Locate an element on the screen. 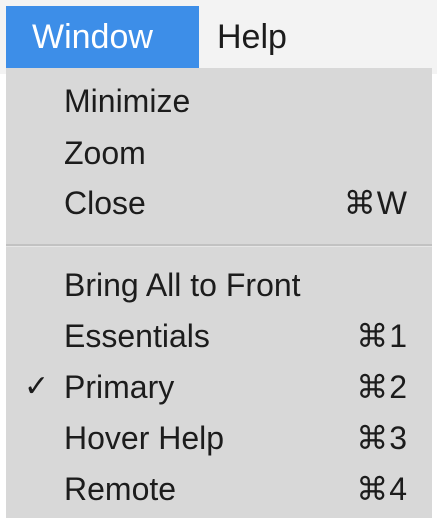 Image resolution: width=437 pixels, height=518 pixels. menu-item-hover-help: Hover Help ⌘3 is located at coordinates (219, 438).